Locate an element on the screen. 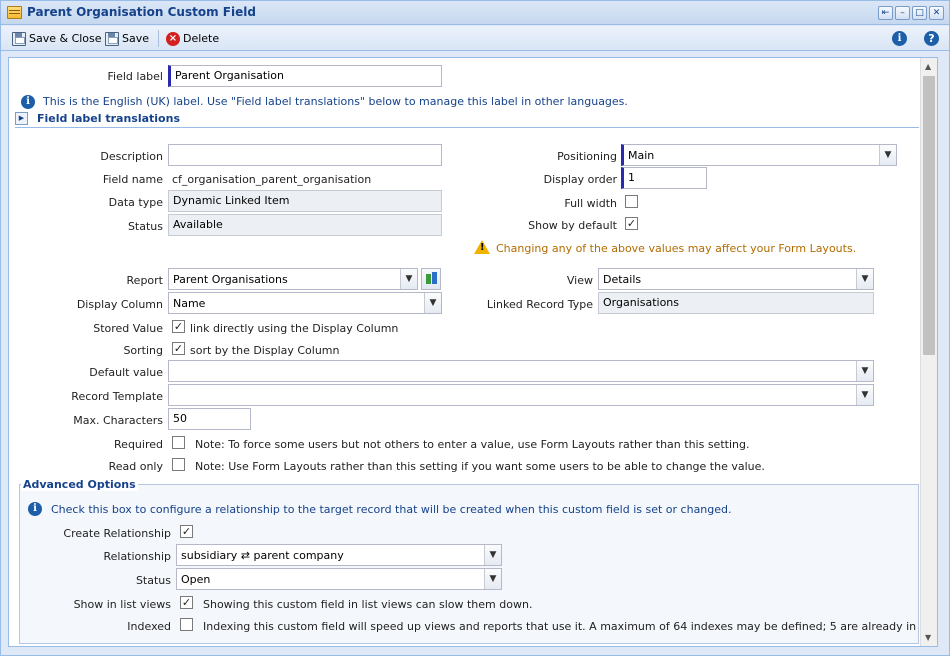  create-relationship-checkbox: ✓ is located at coordinates (186, 531).